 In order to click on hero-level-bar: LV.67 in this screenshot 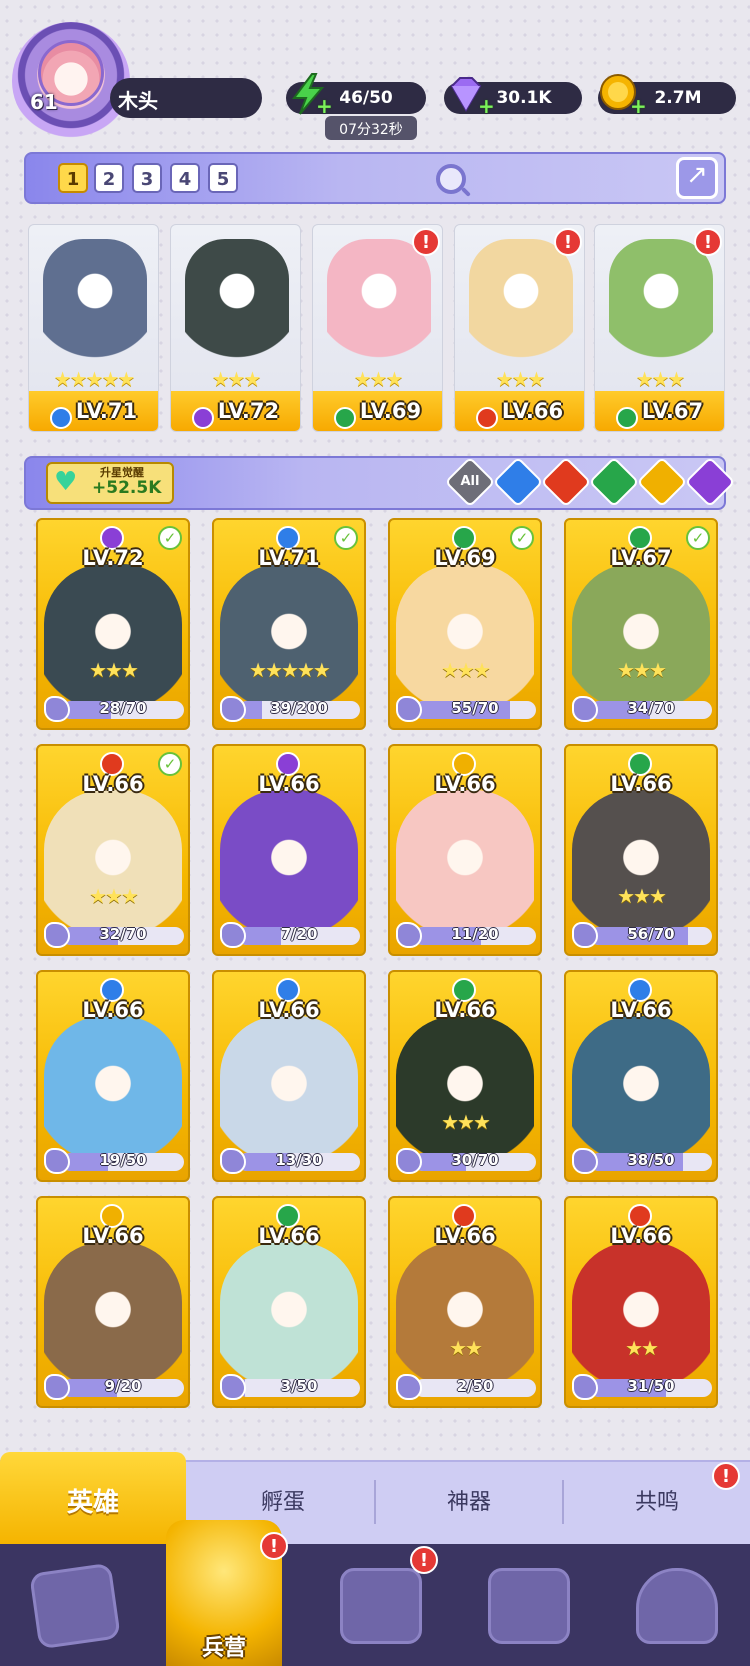, I will do `click(659, 411)`.